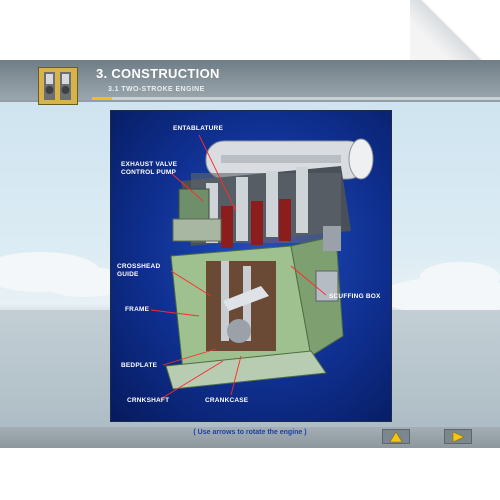 Image resolution: width=500 pixels, height=500 pixels. I want to click on previous-button, so click(396, 436).